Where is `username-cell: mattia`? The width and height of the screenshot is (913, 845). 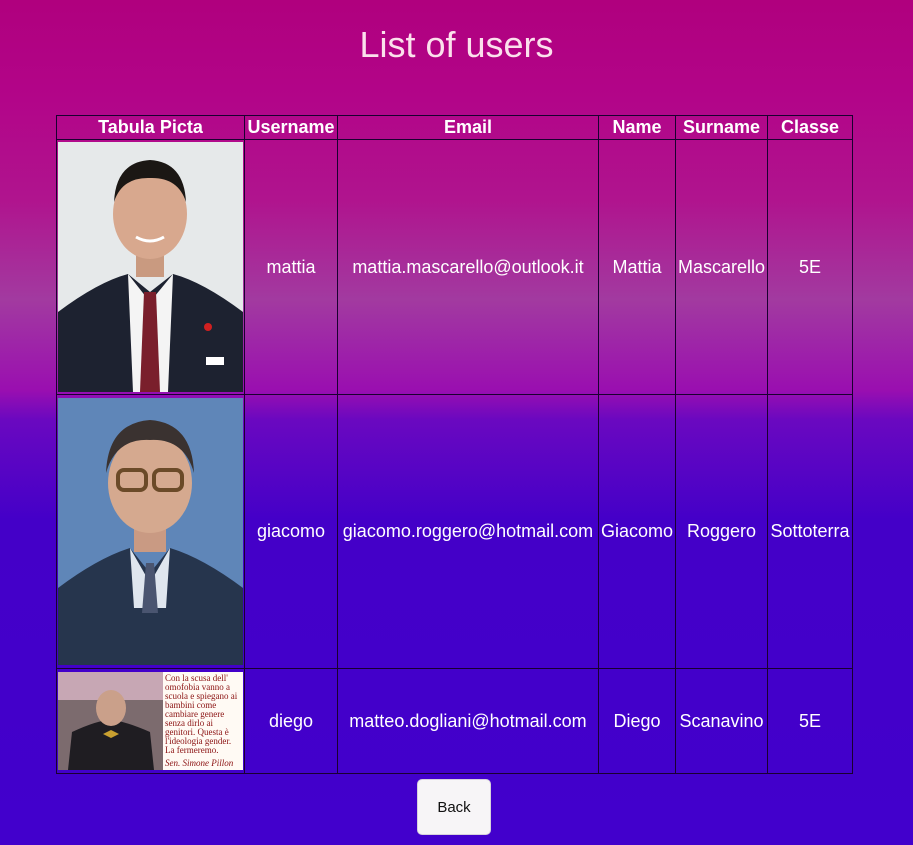 username-cell: mattia is located at coordinates (291, 267).